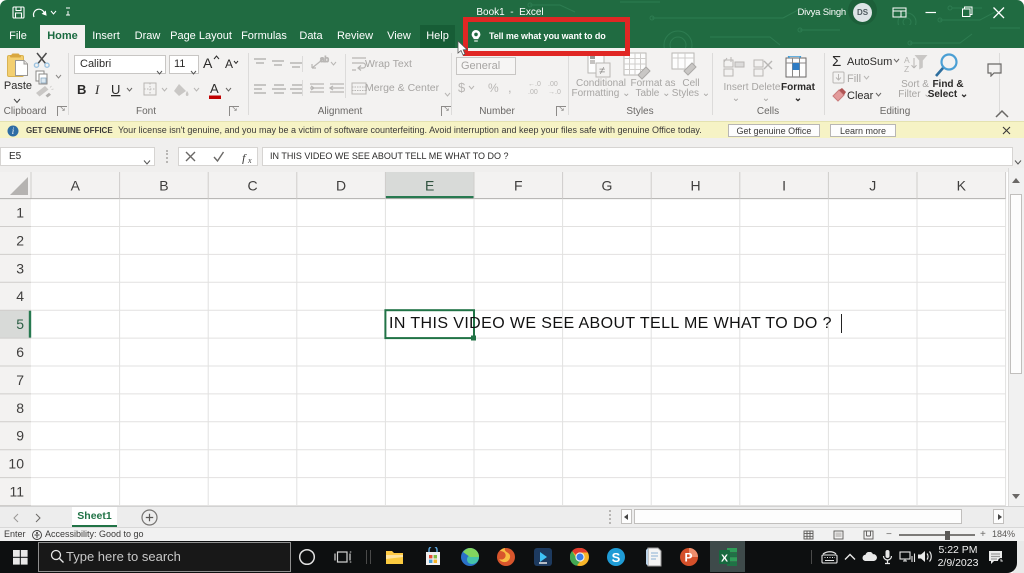 The image size is (1024, 573). What do you see at coordinates (20, 268) in the screenshot?
I see `svg-text: 3` at bounding box center [20, 268].